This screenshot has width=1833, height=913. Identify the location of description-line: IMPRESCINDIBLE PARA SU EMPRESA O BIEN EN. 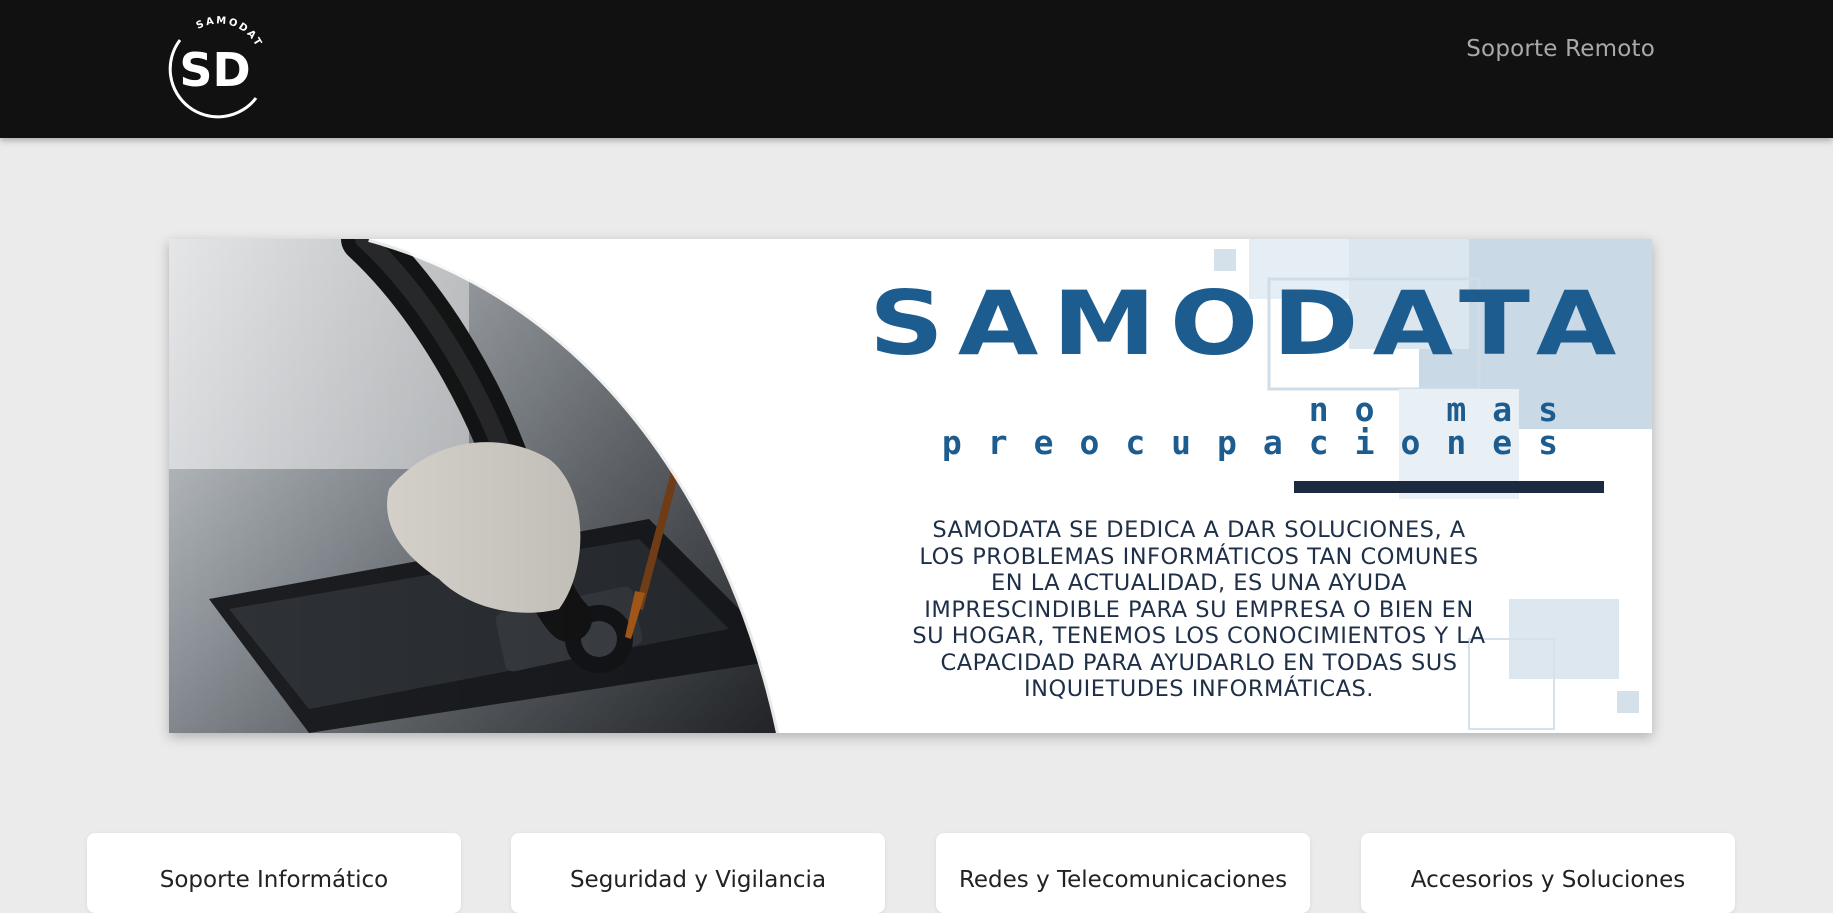
(1199, 609).